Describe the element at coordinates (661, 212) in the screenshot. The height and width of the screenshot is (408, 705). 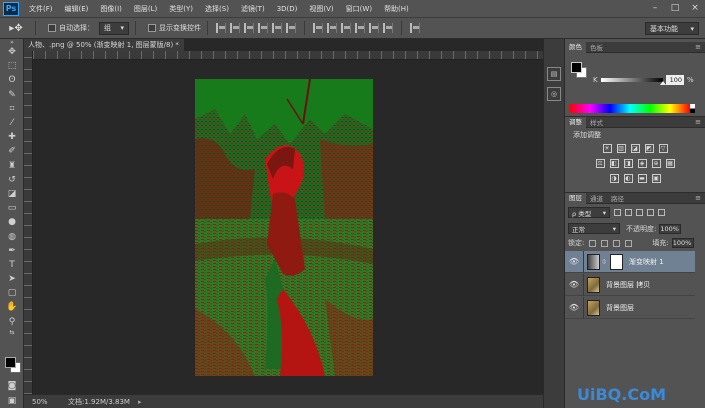
I see `filter-smart-object-icon` at that location.